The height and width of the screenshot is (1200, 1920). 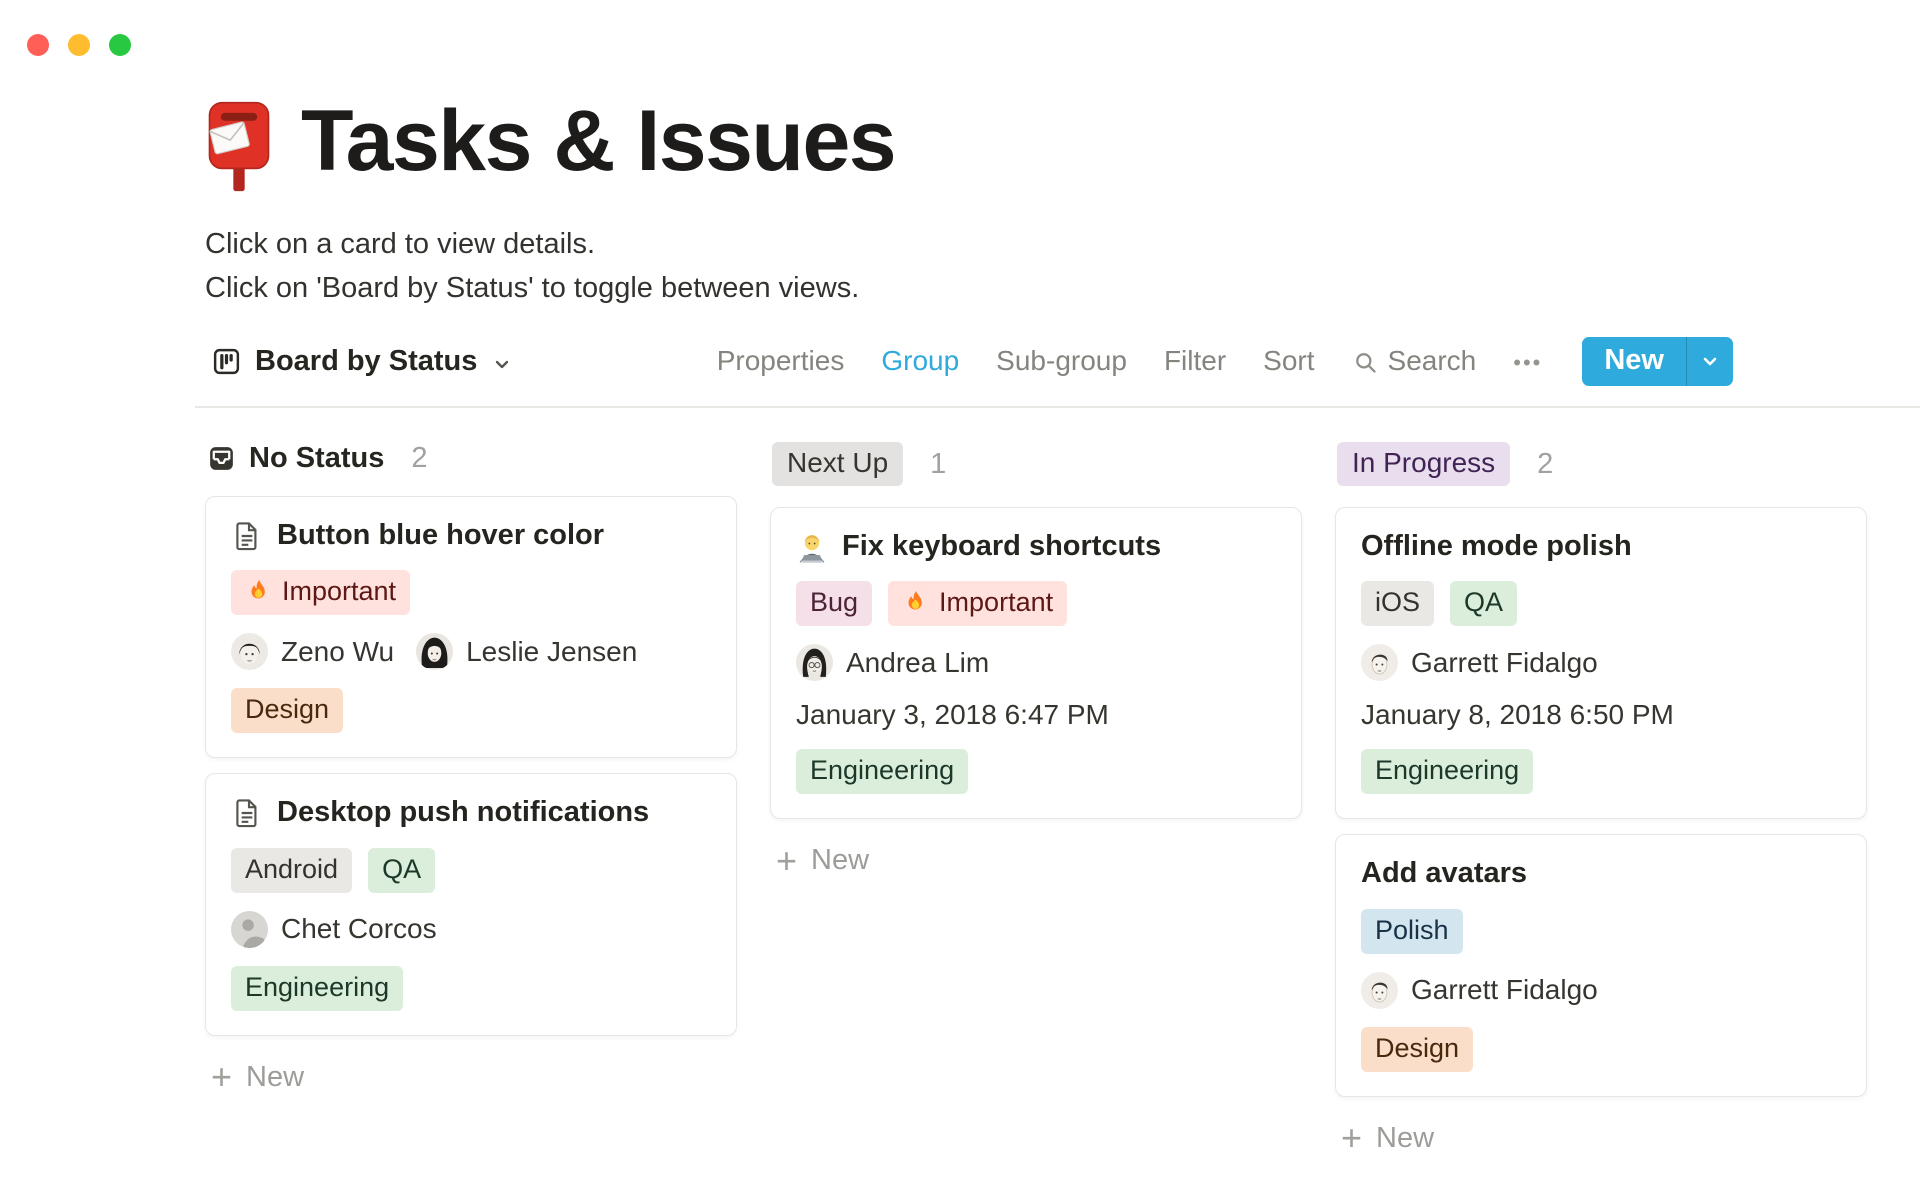 What do you see at coordinates (952, 715) in the screenshot?
I see `card-date: January 3, 2018 6:47 PM` at bounding box center [952, 715].